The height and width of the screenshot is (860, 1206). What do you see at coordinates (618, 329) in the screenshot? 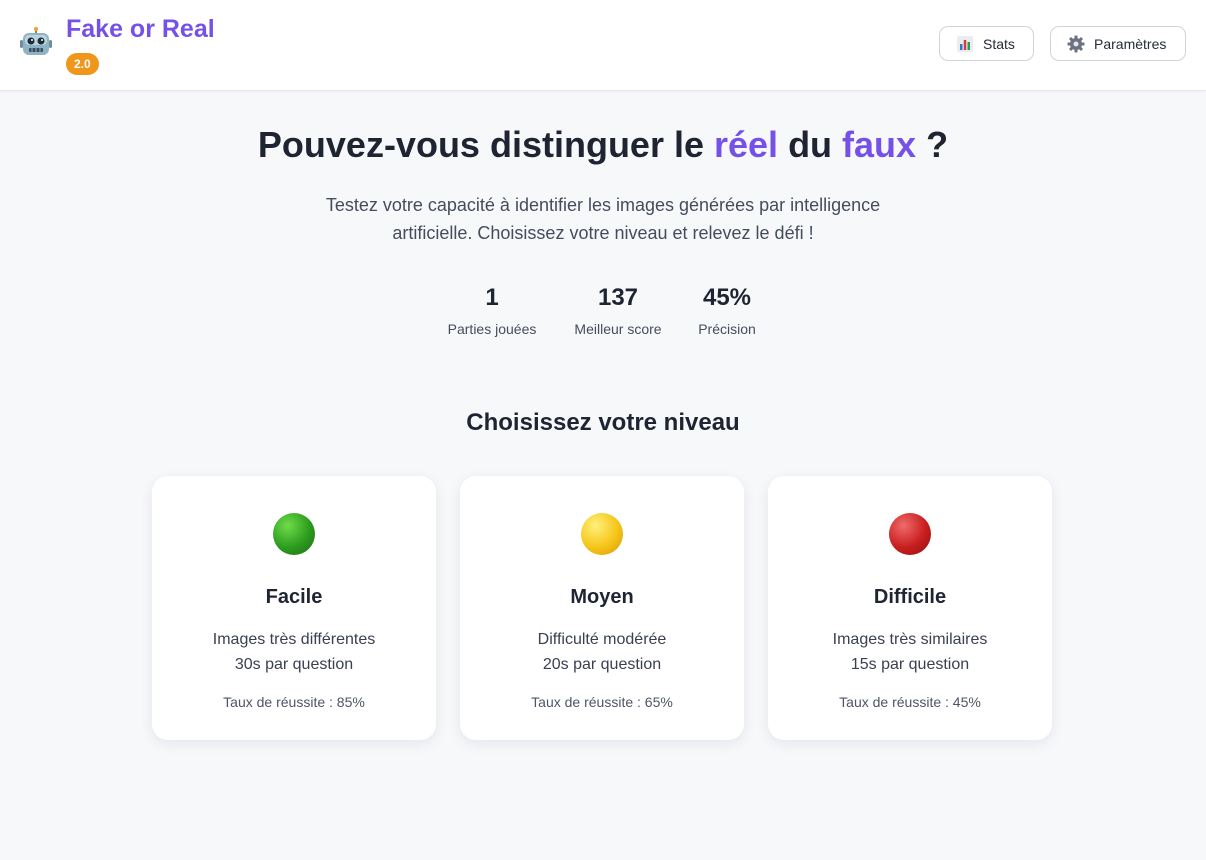
I see `stat-label: Meilleur score` at bounding box center [618, 329].